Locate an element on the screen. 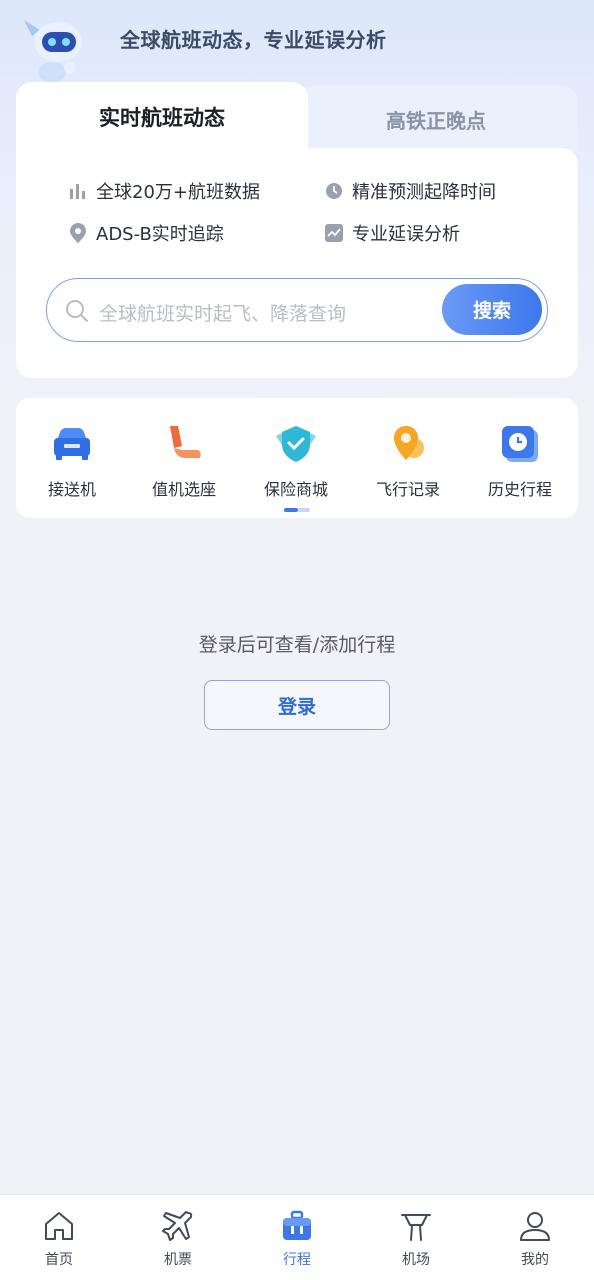  car-icon is located at coordinates (72, 444).